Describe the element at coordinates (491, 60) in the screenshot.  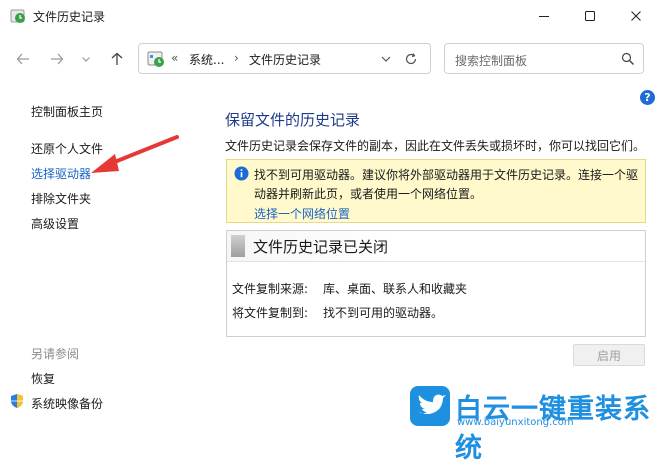
I see `search-placeholder: 搜索控制面板` at that location.